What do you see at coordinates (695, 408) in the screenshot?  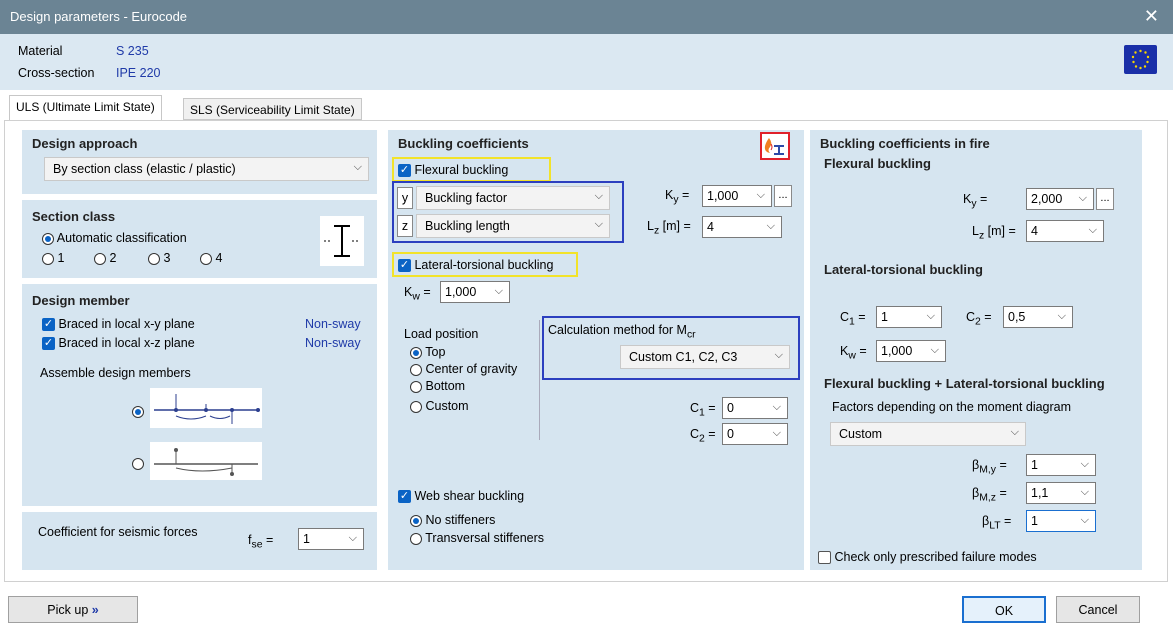 I see `c1-var: C` at bounding box center [695, 408].